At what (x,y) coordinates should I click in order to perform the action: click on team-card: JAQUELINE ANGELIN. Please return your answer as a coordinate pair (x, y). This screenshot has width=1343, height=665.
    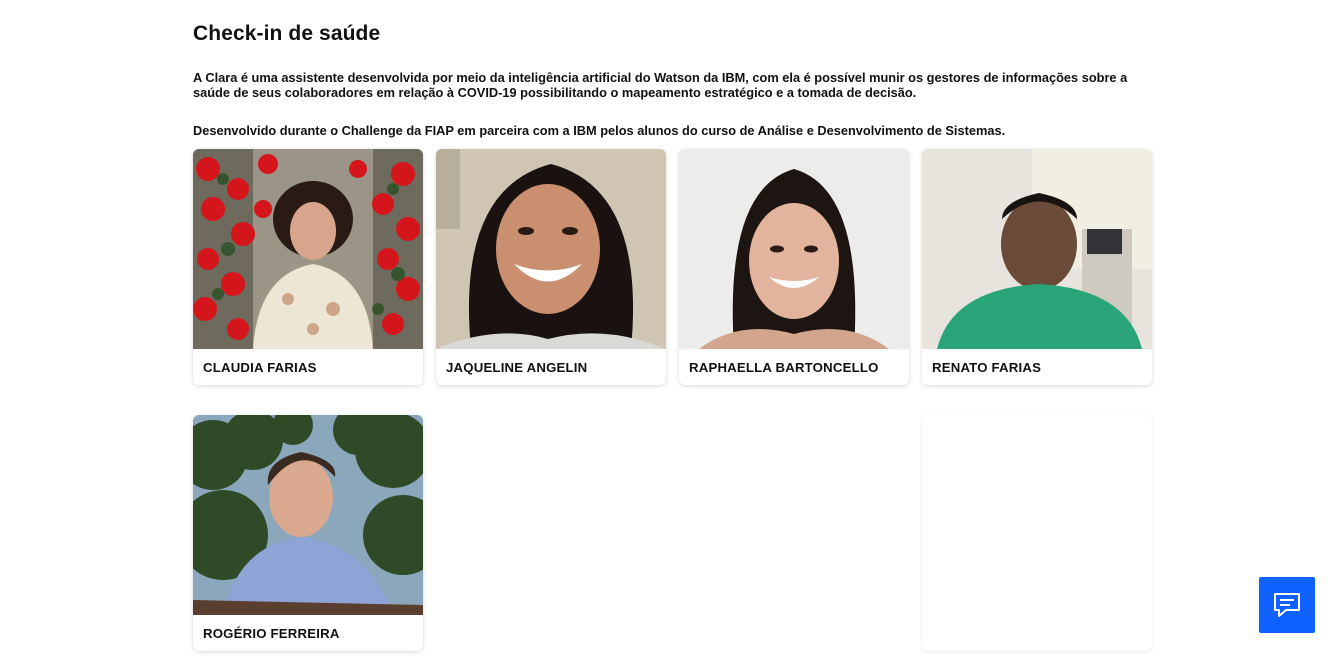
    Looking at the image, I should click on (551, 267).